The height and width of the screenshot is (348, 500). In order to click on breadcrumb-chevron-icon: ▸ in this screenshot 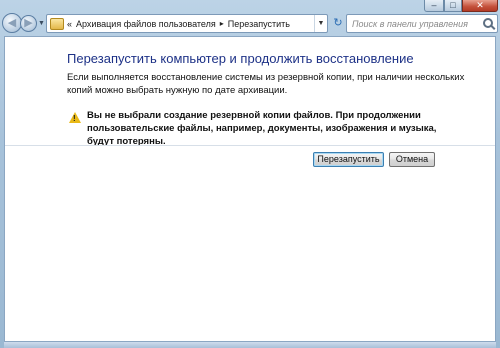, I will do `click(222, 23)`.